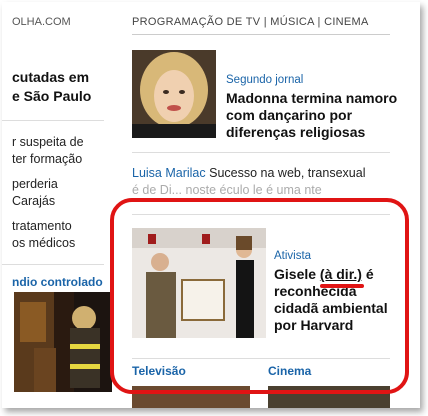 The image size is (428, 416). Describe the element at coordinates (329, 397) in the screenshot. I see `cinema-photo` at that location.